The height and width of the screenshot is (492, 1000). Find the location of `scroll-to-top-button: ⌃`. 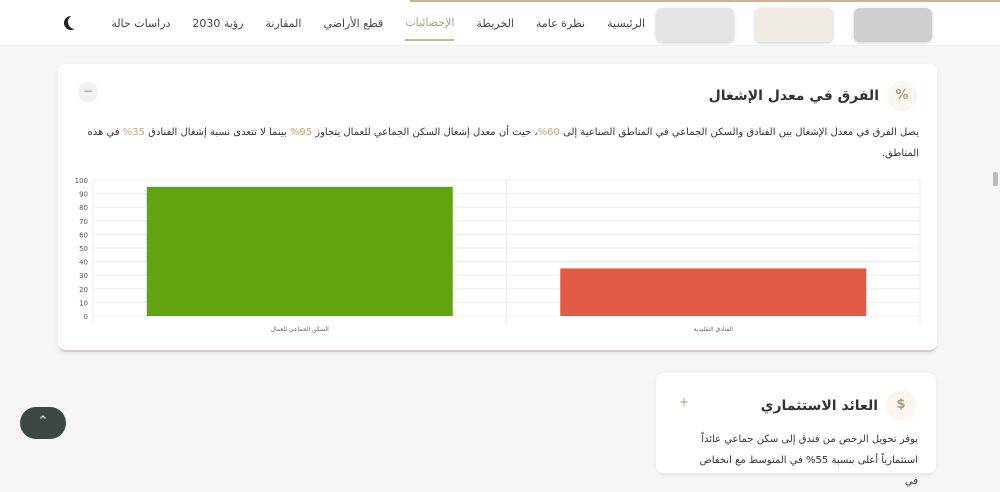

scroll-to-top-button: ⌃ is located at coordinates (43, 423).